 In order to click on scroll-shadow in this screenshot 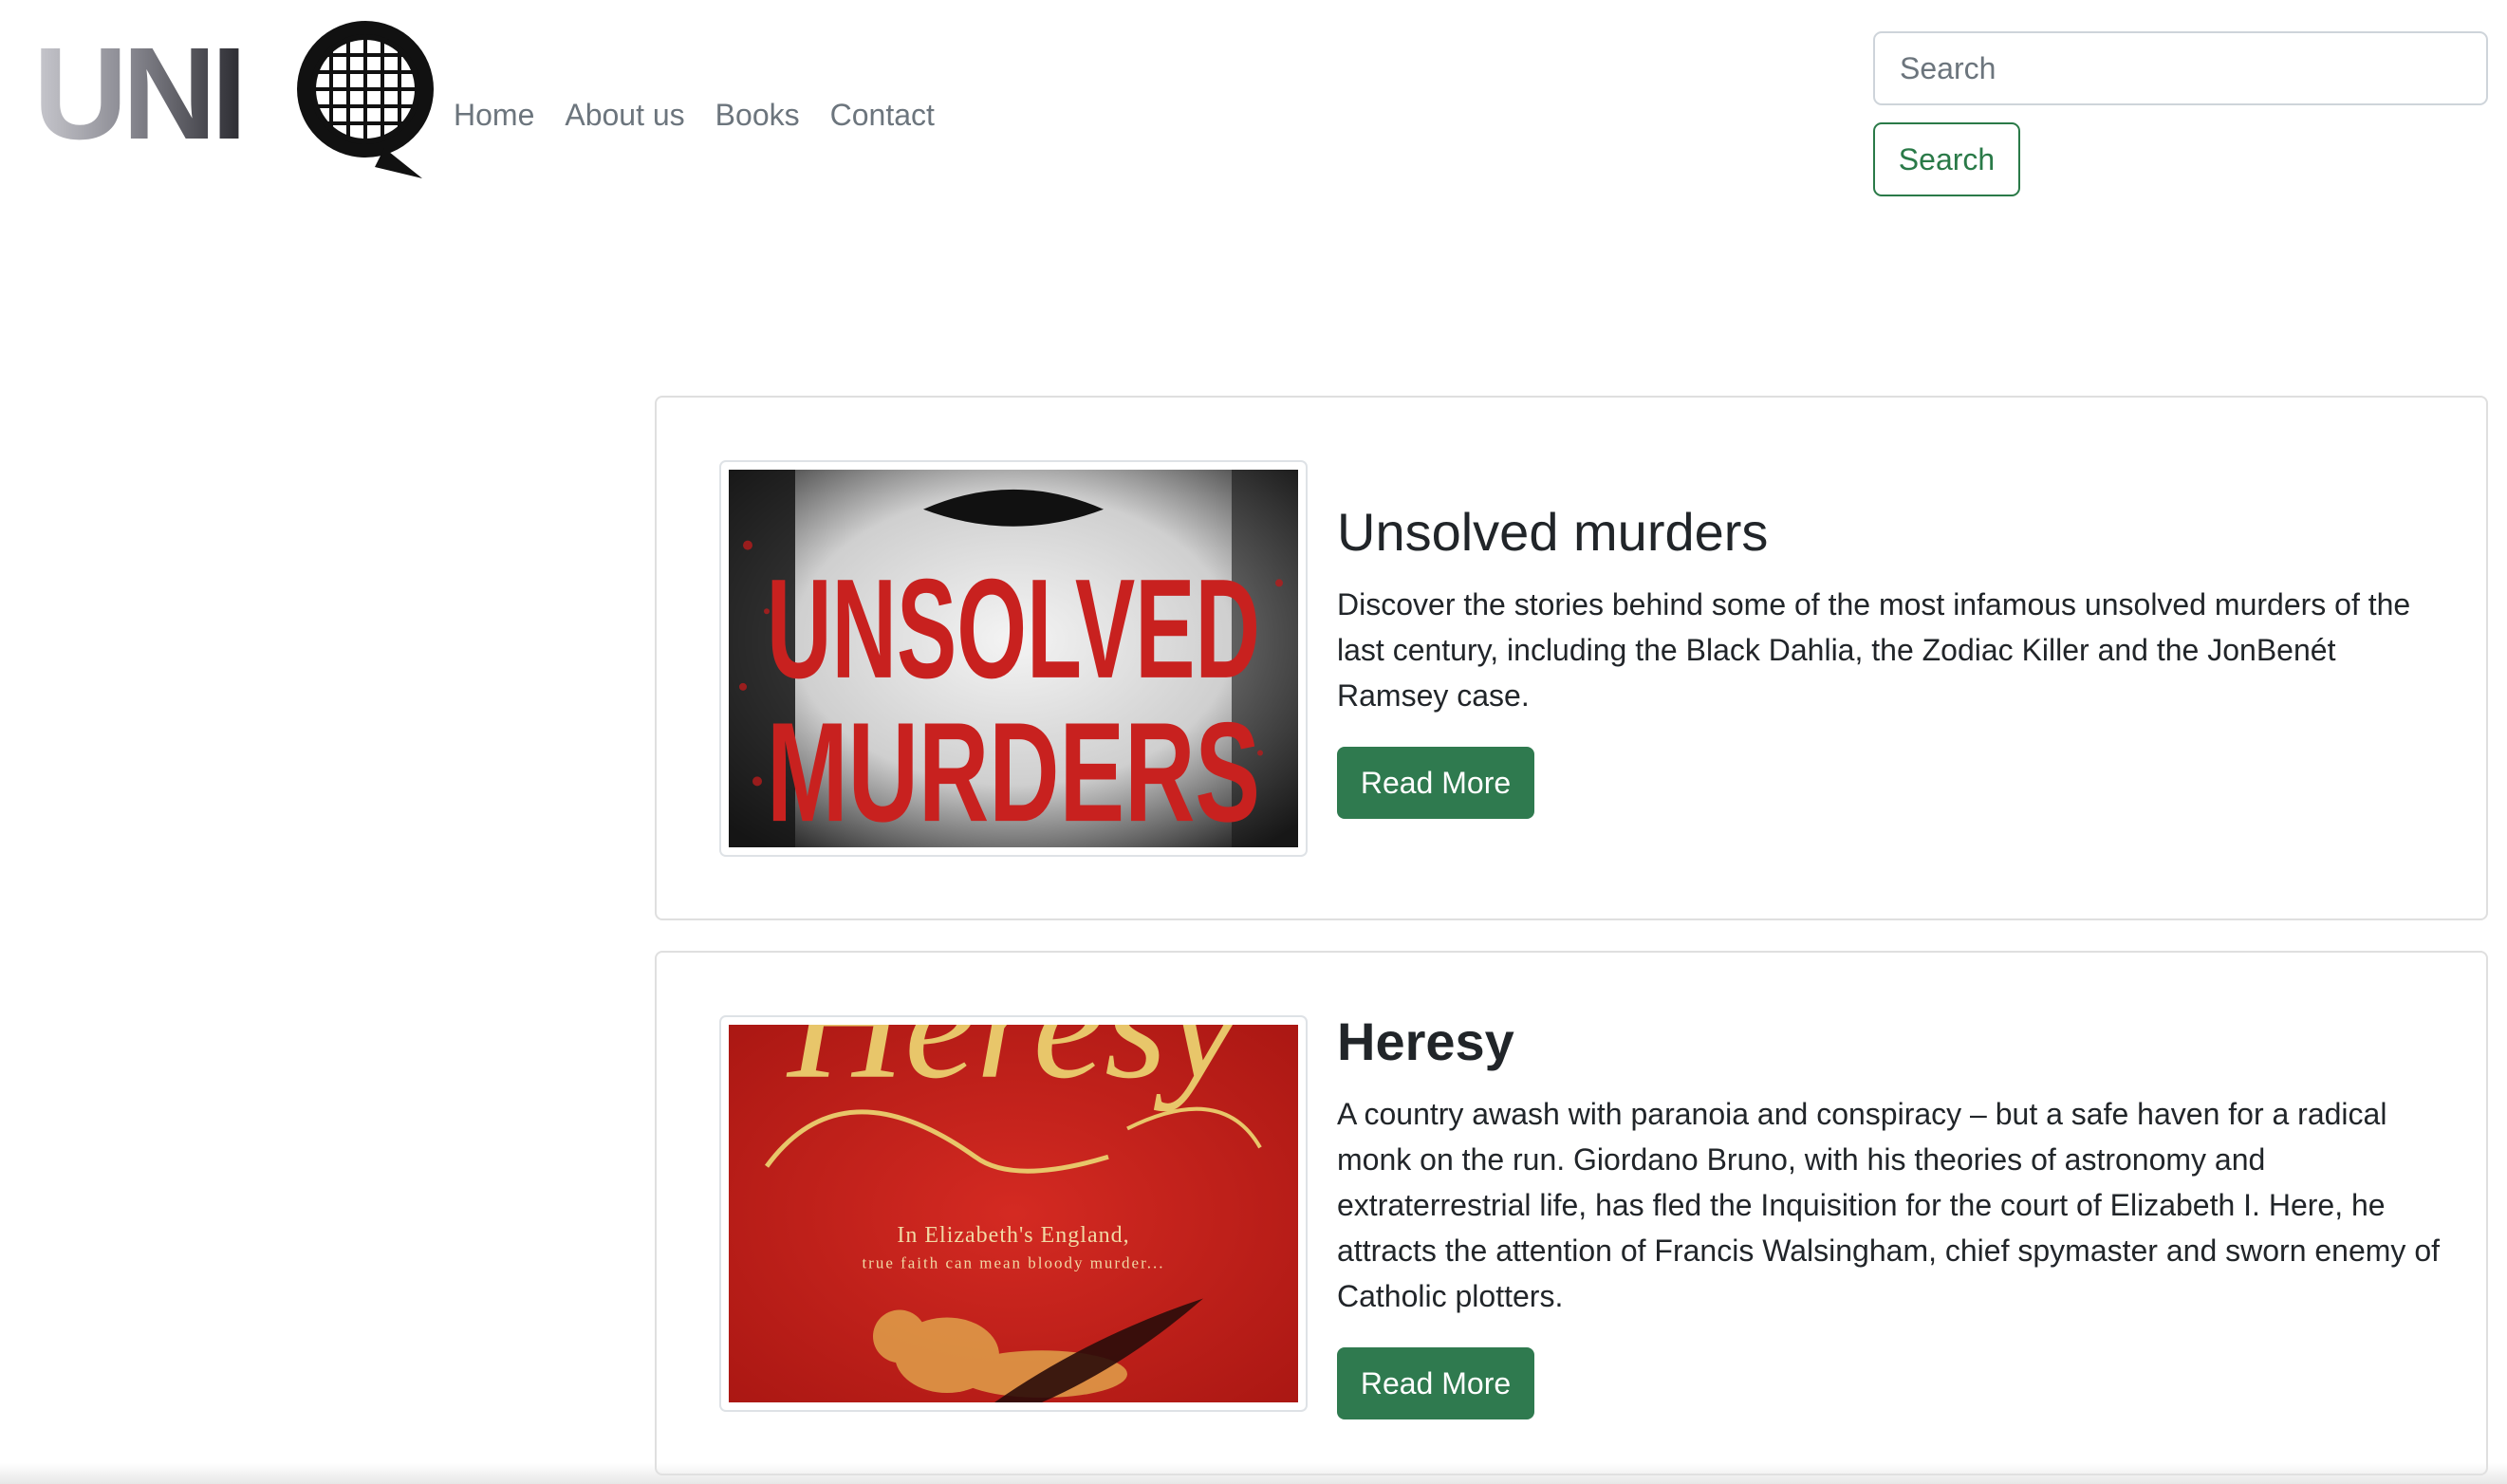, I will do `click(1253, 1473)`.